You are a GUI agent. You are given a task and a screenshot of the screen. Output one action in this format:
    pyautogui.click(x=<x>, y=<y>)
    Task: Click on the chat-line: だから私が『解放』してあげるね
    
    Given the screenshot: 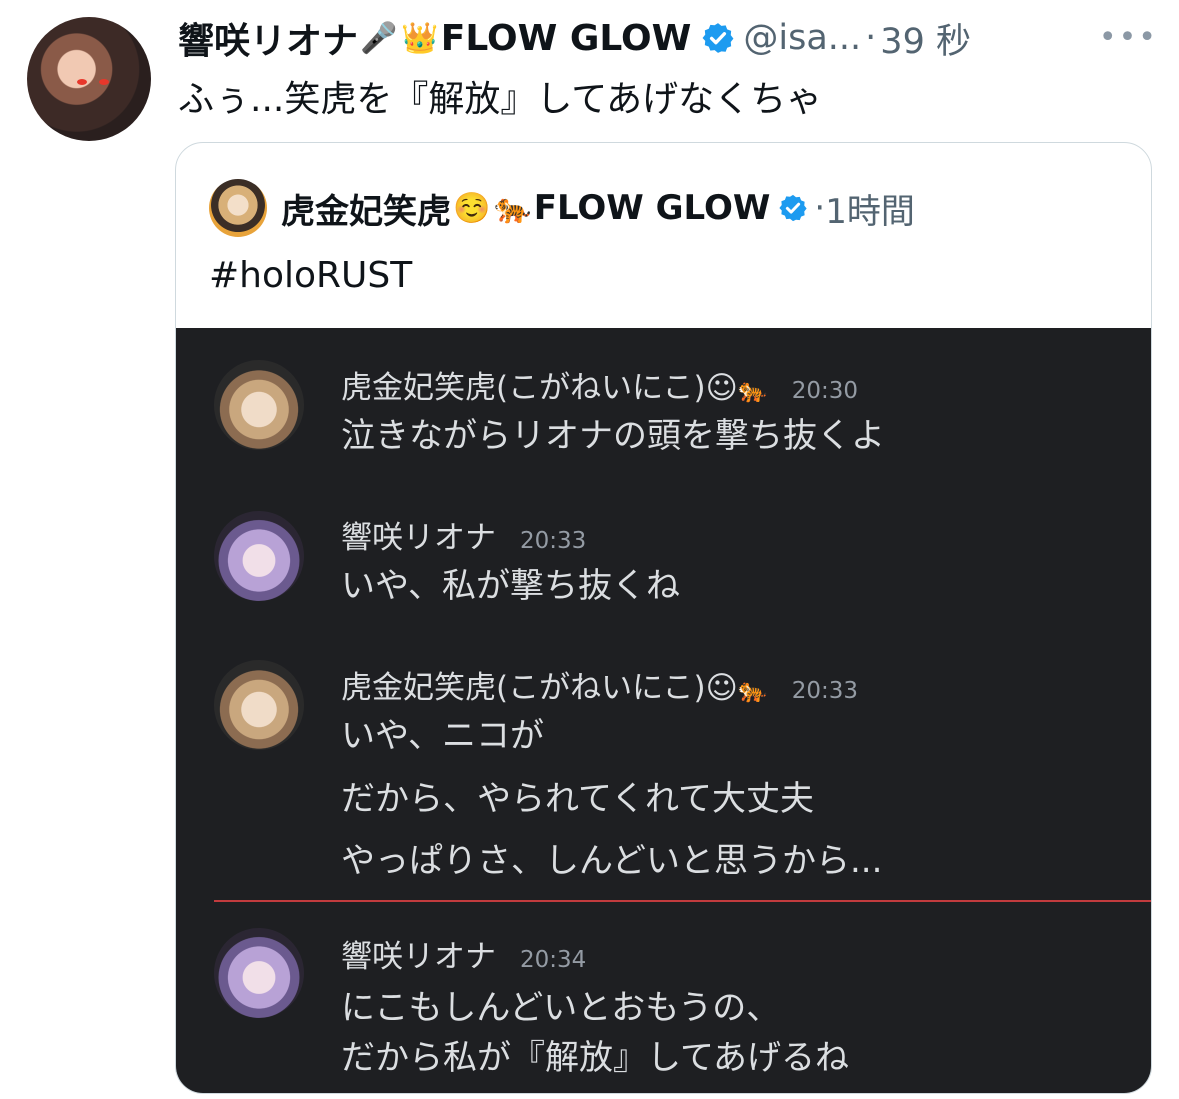 What is the action you would take?
    pyautogui.click(x=595, y=1058)
    